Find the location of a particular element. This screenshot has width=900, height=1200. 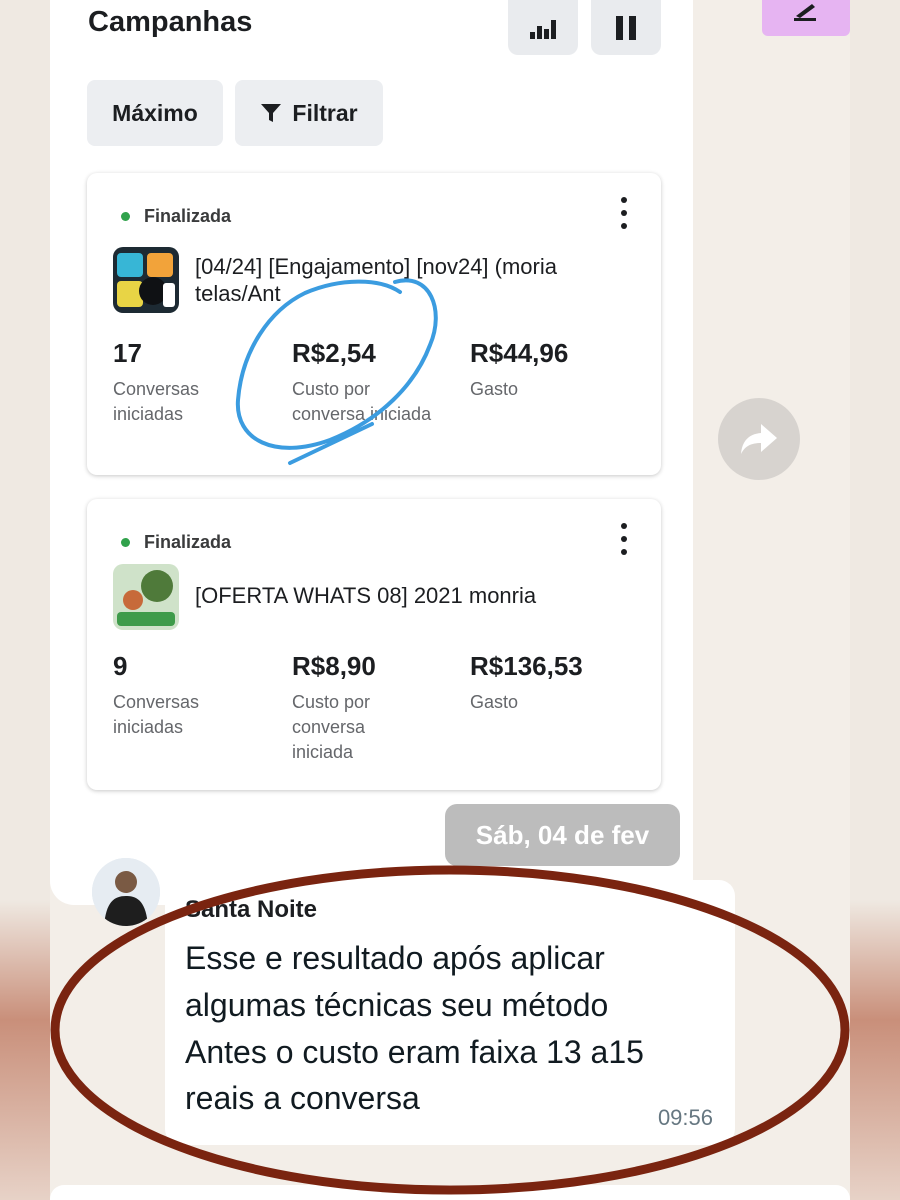

metric-value: R$136,53 is located at coordinates (526, 666).